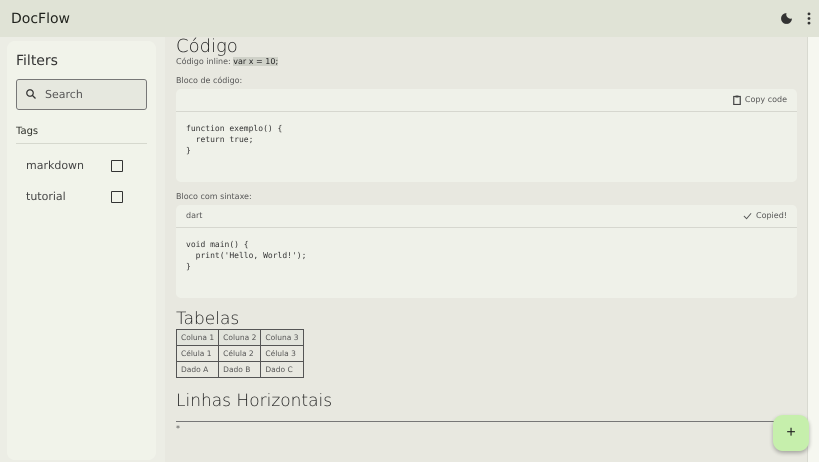 The image size is (819, 462). What do you see at coordinates (214, 196) in the screenshot?
I see `block-label: Bloco com sintaxe:` at bounding box center [214, 196].